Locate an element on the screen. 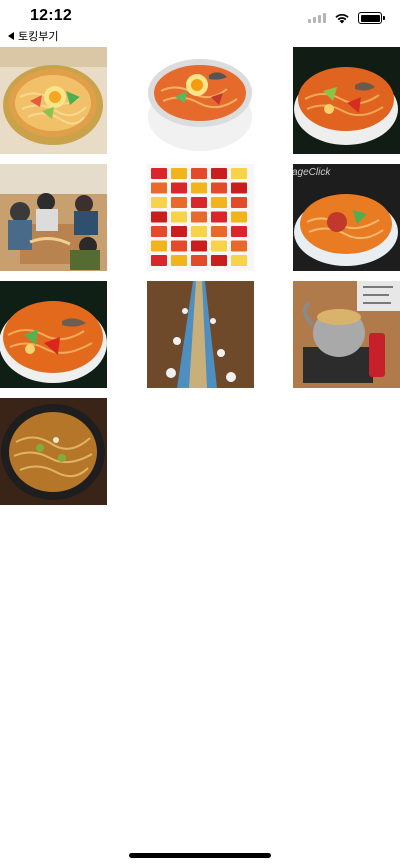 Image resolution: width=400 pixels, height=866 pixels. status-icons is located at coordinates (346, 18).